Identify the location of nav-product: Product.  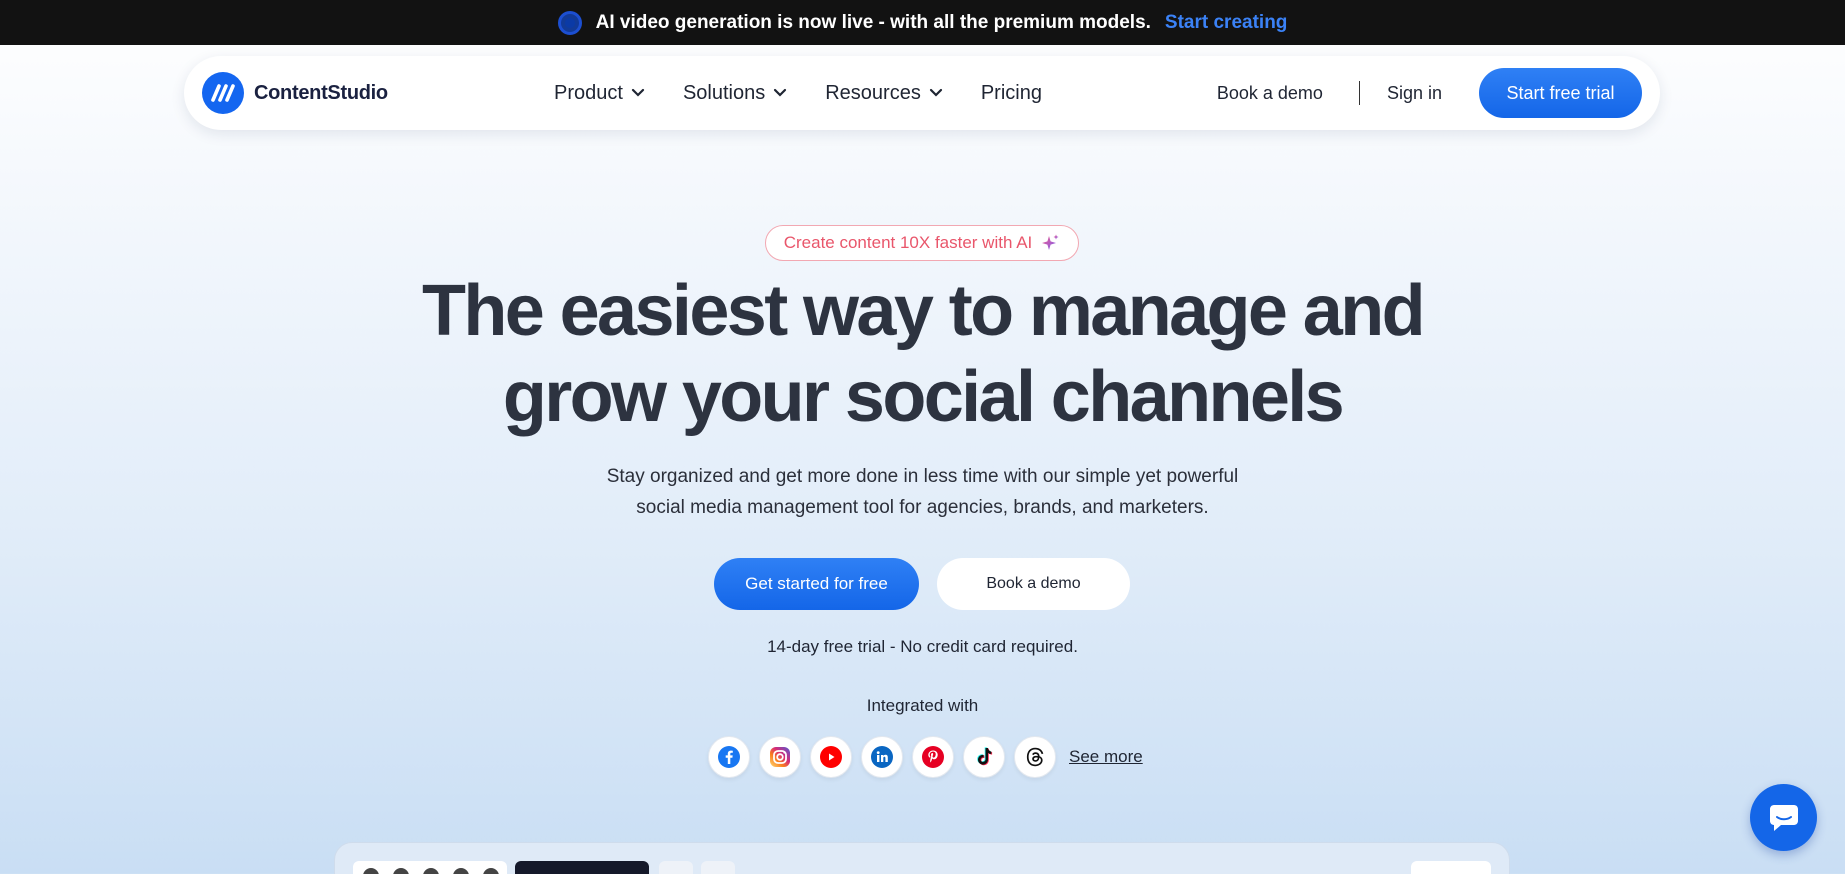
(599, 93).